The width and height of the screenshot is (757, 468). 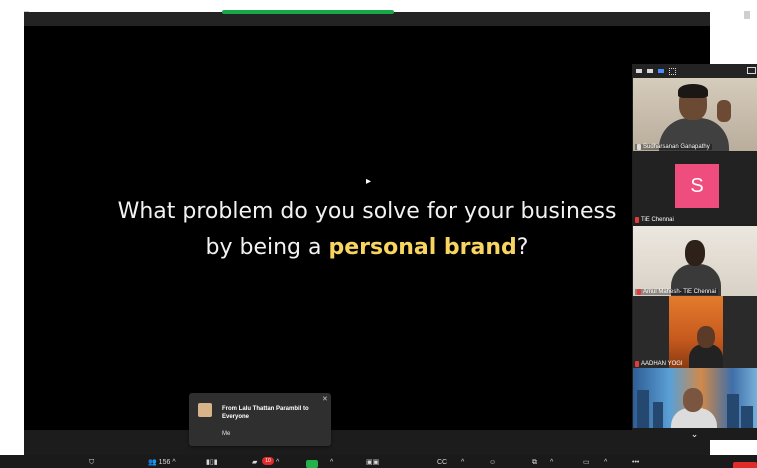 I want to click on share-bottom-area, so click(x=367, y=444).